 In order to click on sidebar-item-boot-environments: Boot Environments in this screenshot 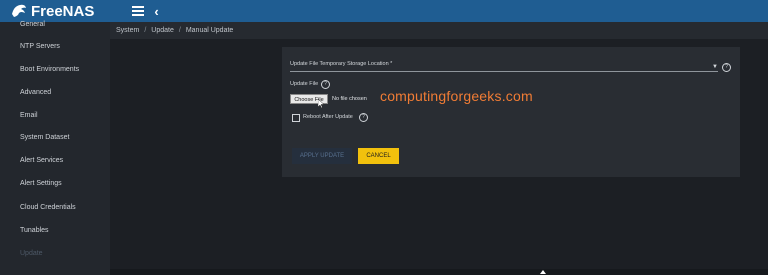, I will do `click(49, 69)`.